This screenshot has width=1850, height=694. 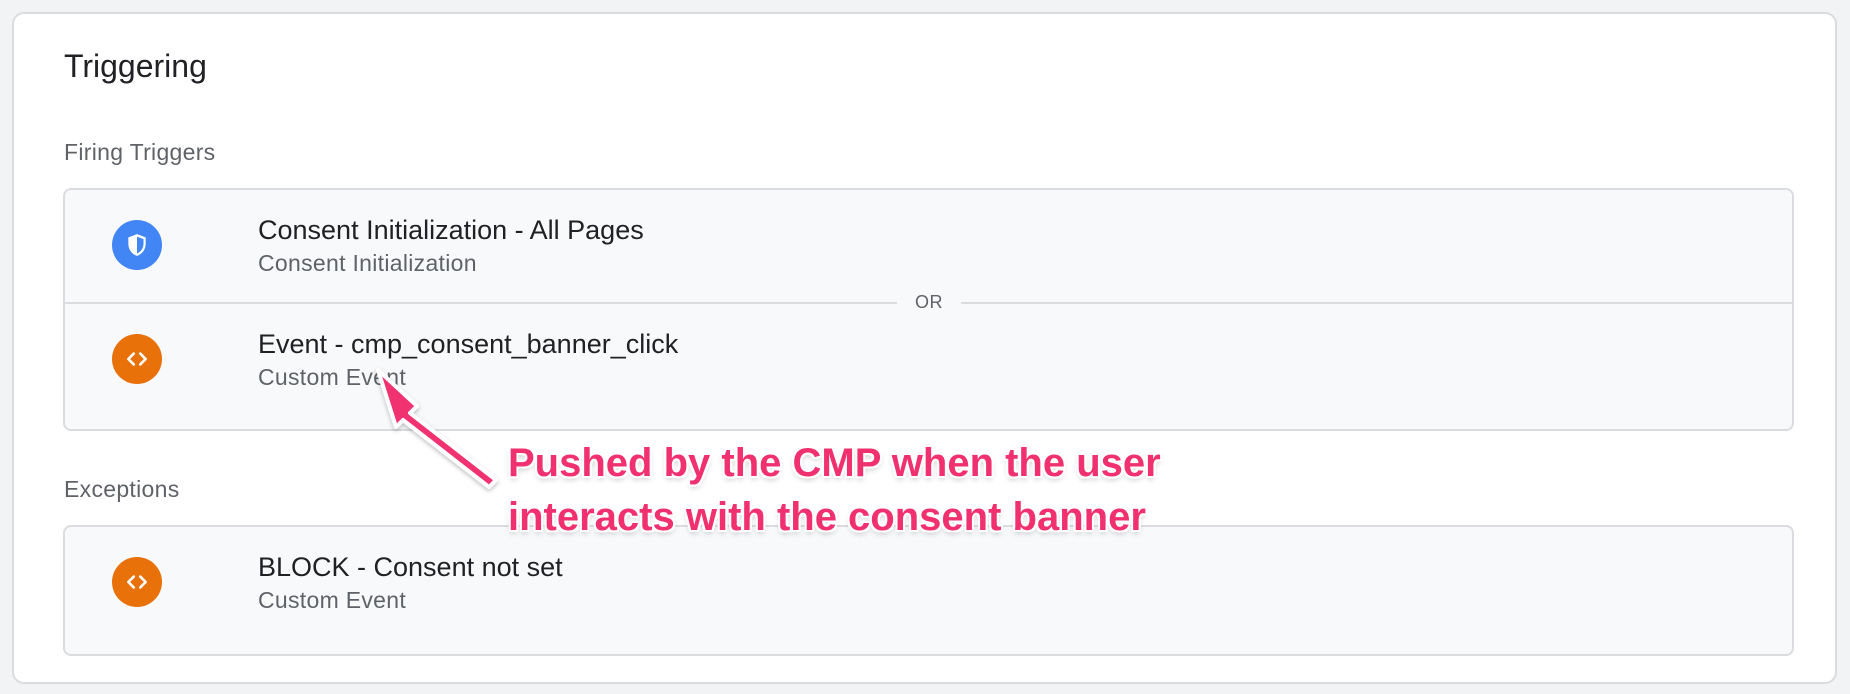 What do you see at coordinates (451, 230) in the screenshot?
I see `trigger-name: Consent Initialization - All Pages` at bounding box center [451, 230].